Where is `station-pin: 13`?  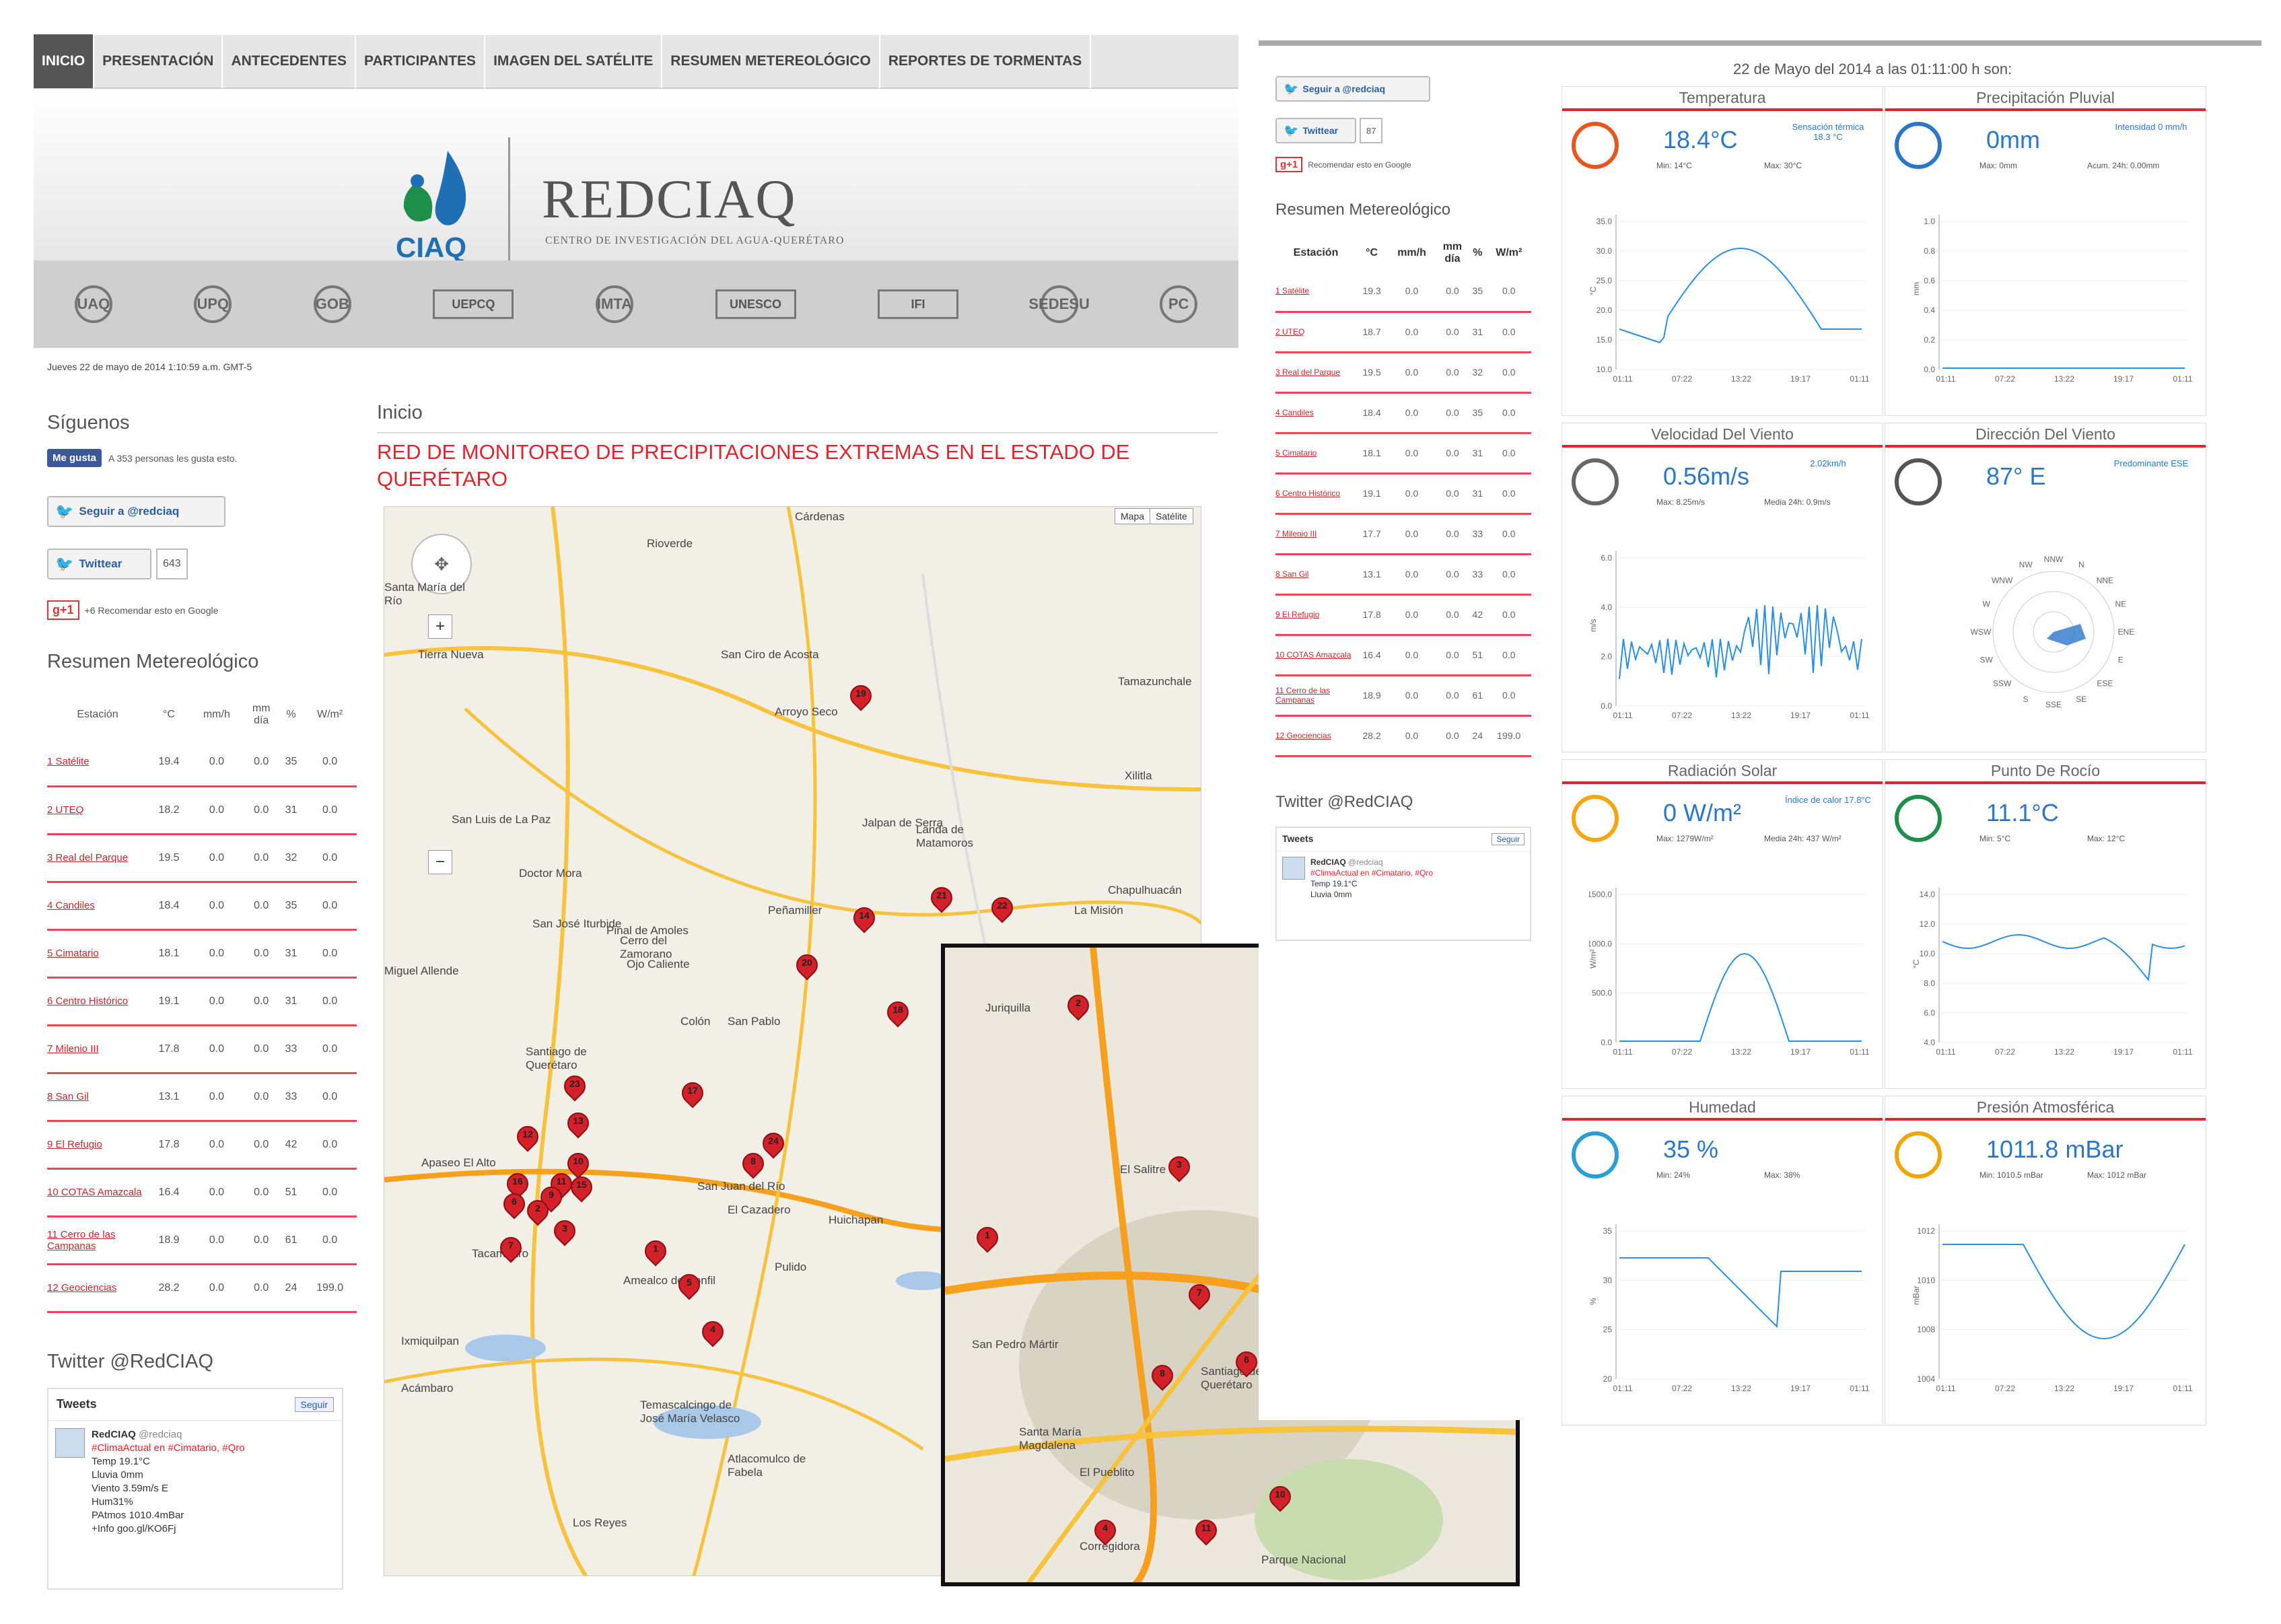 station-pin: 13 is located at coordinates (578, 1126).